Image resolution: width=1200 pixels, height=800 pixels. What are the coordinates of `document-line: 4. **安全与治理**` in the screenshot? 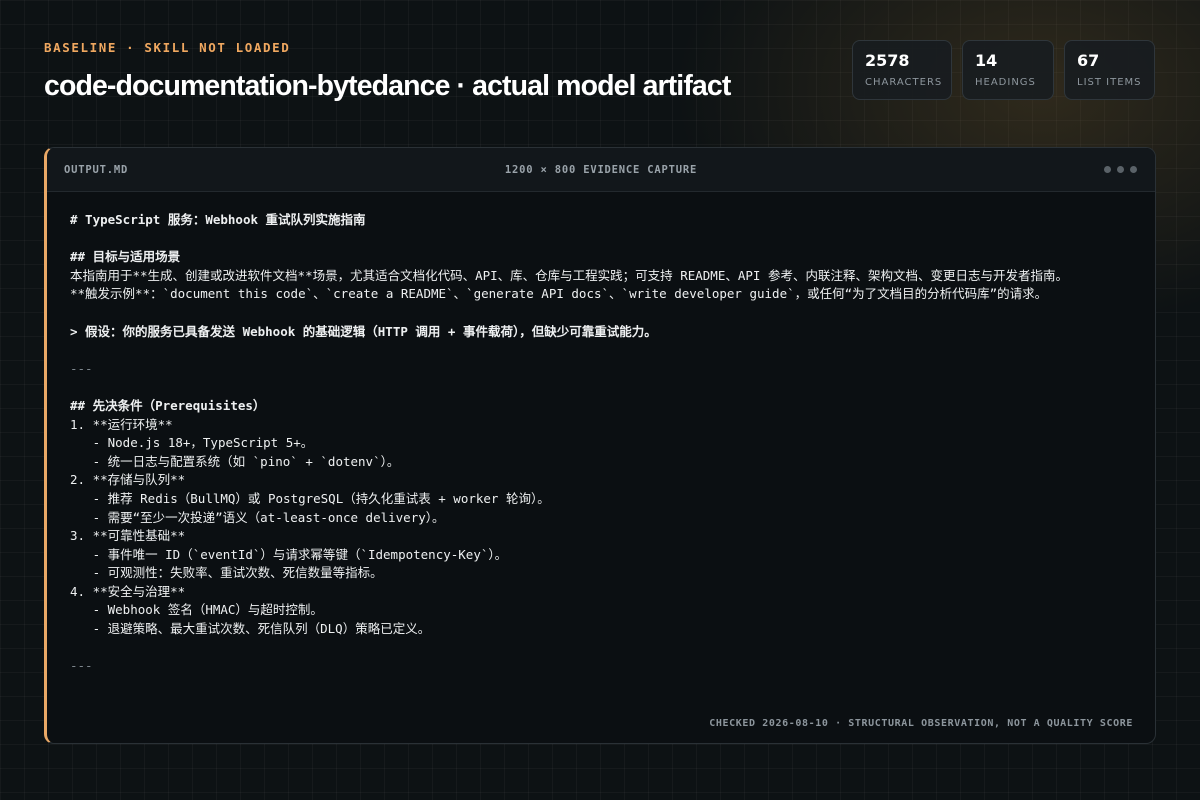 It's located at (128, 591).